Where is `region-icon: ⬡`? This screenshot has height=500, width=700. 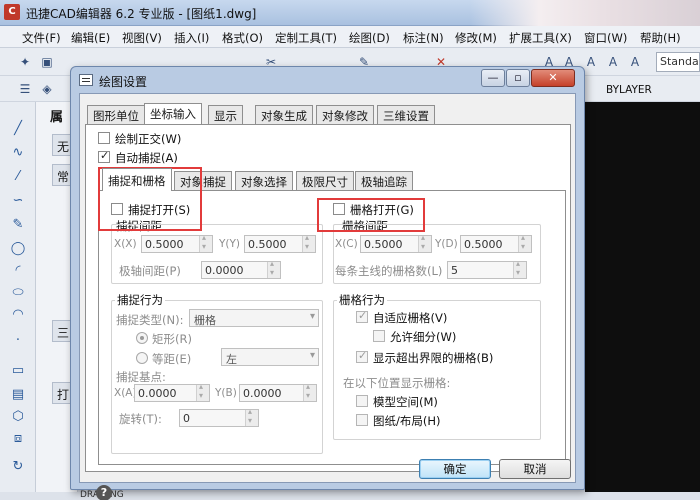
region-icon: ⬡ is located at coordinates (18, 417).